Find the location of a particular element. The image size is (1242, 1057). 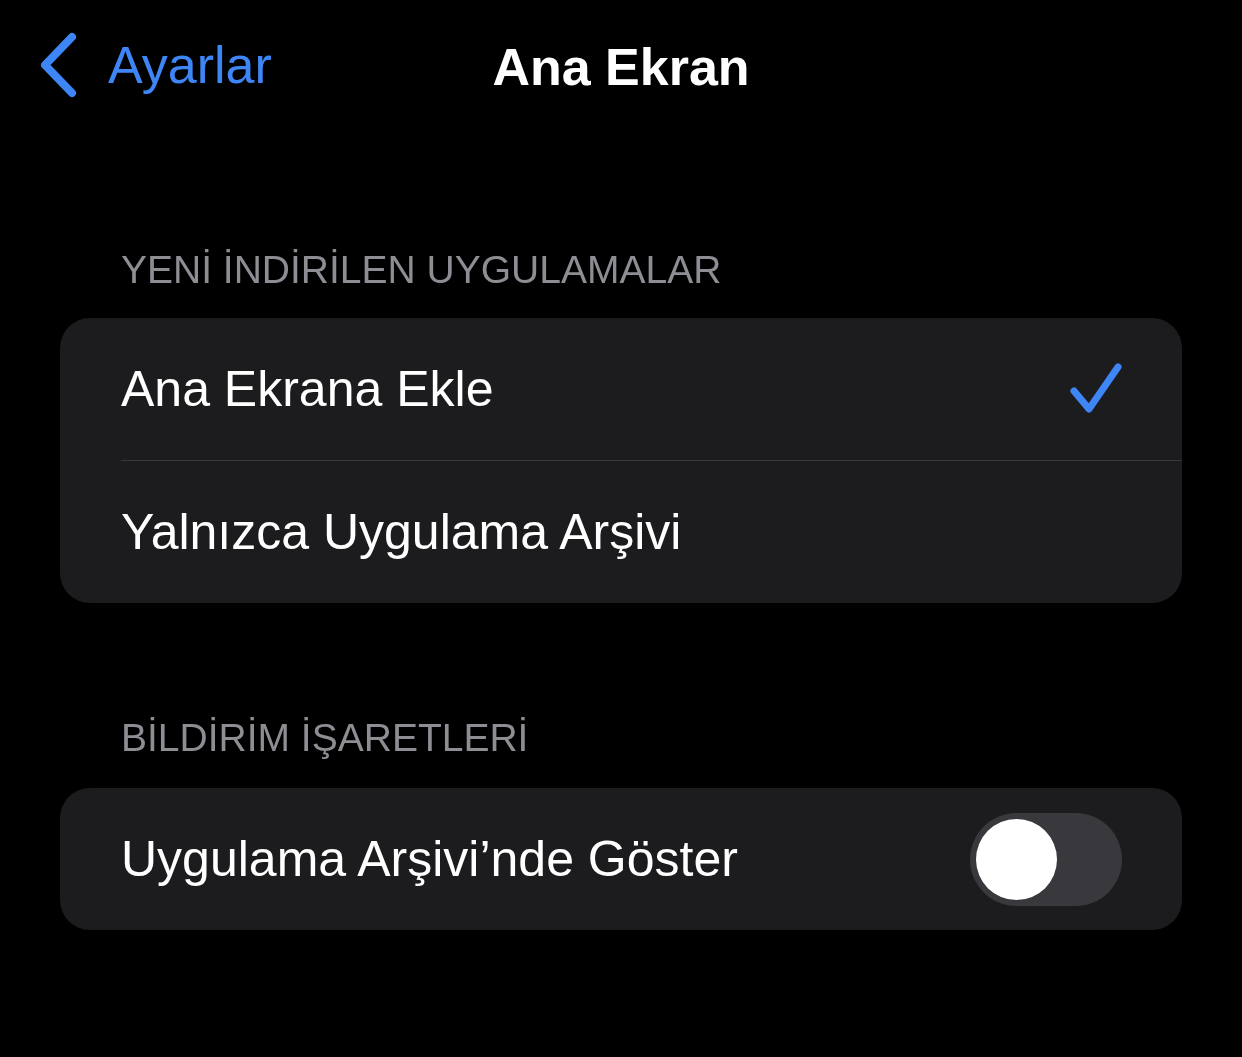

back-button: Ayarlar is located at coordinates (155, 65).